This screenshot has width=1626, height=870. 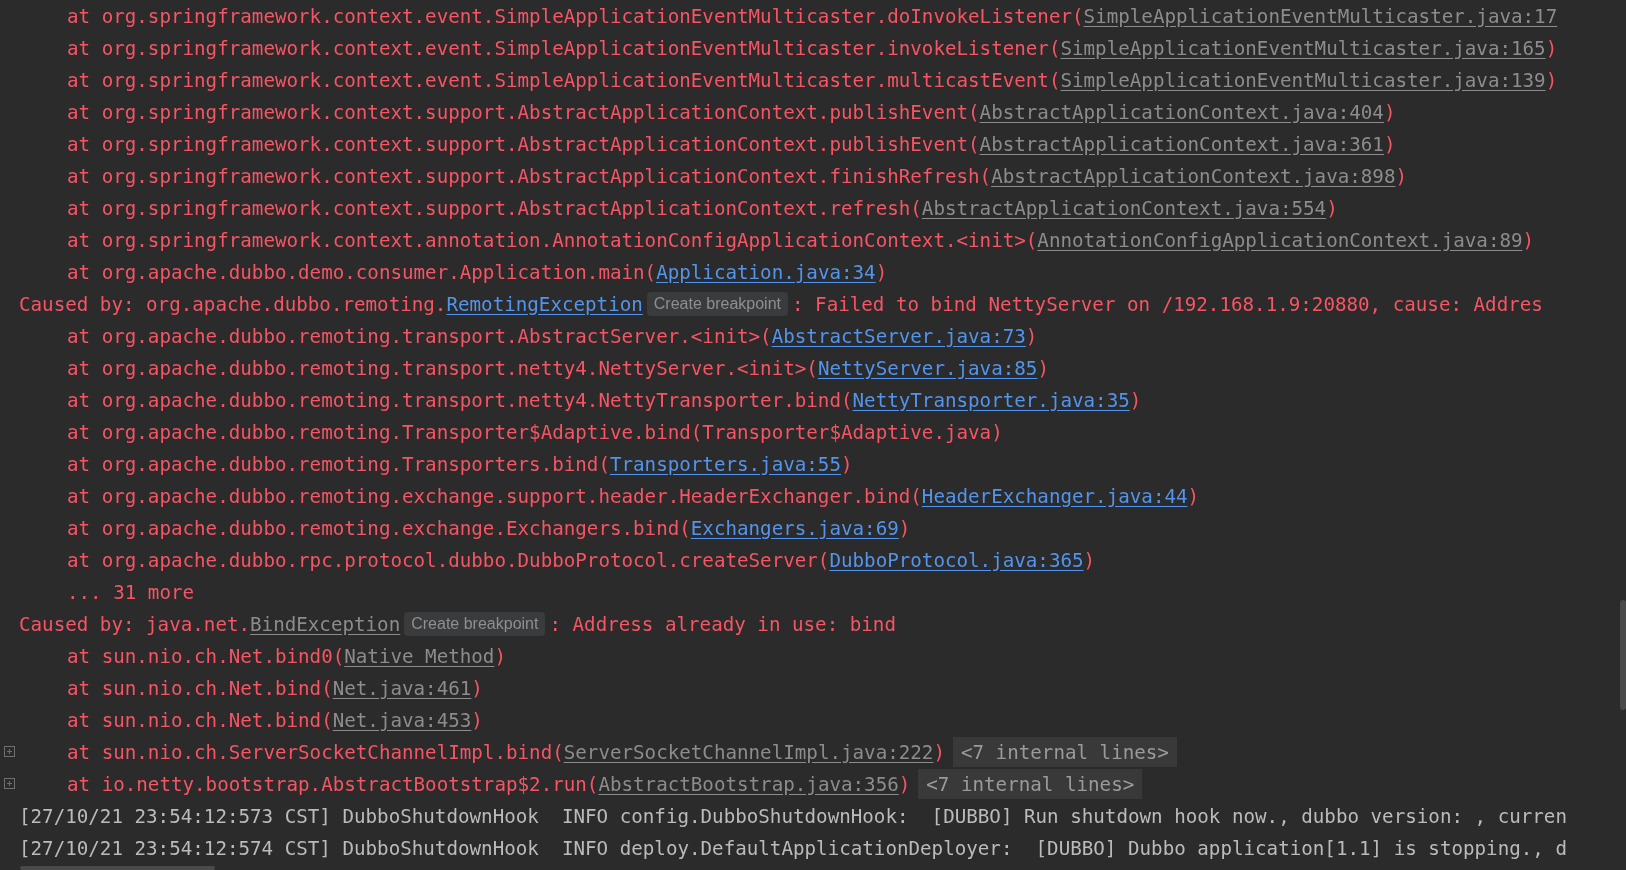 I want to click on console-text: at org.springframework.context.event.SimpleApplicationEventMulticaster.doInvokeListener(, so click(x=575, y=16).